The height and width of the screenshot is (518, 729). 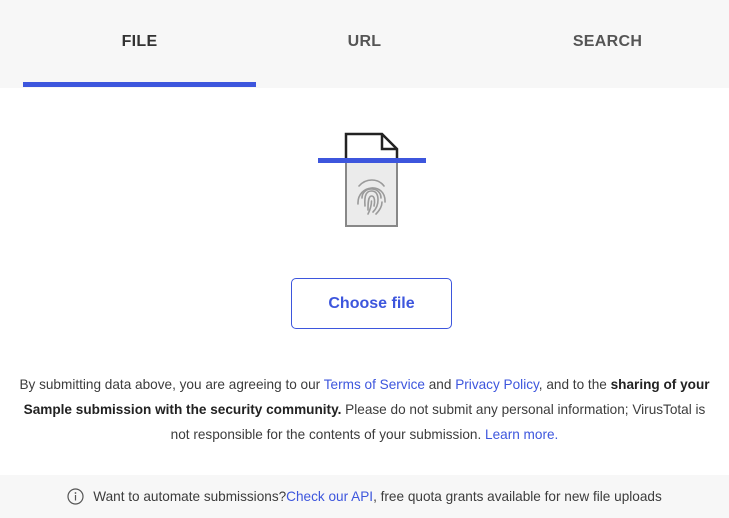 I want to click on fingerprint-file-icon, so click(x=370, y=179).